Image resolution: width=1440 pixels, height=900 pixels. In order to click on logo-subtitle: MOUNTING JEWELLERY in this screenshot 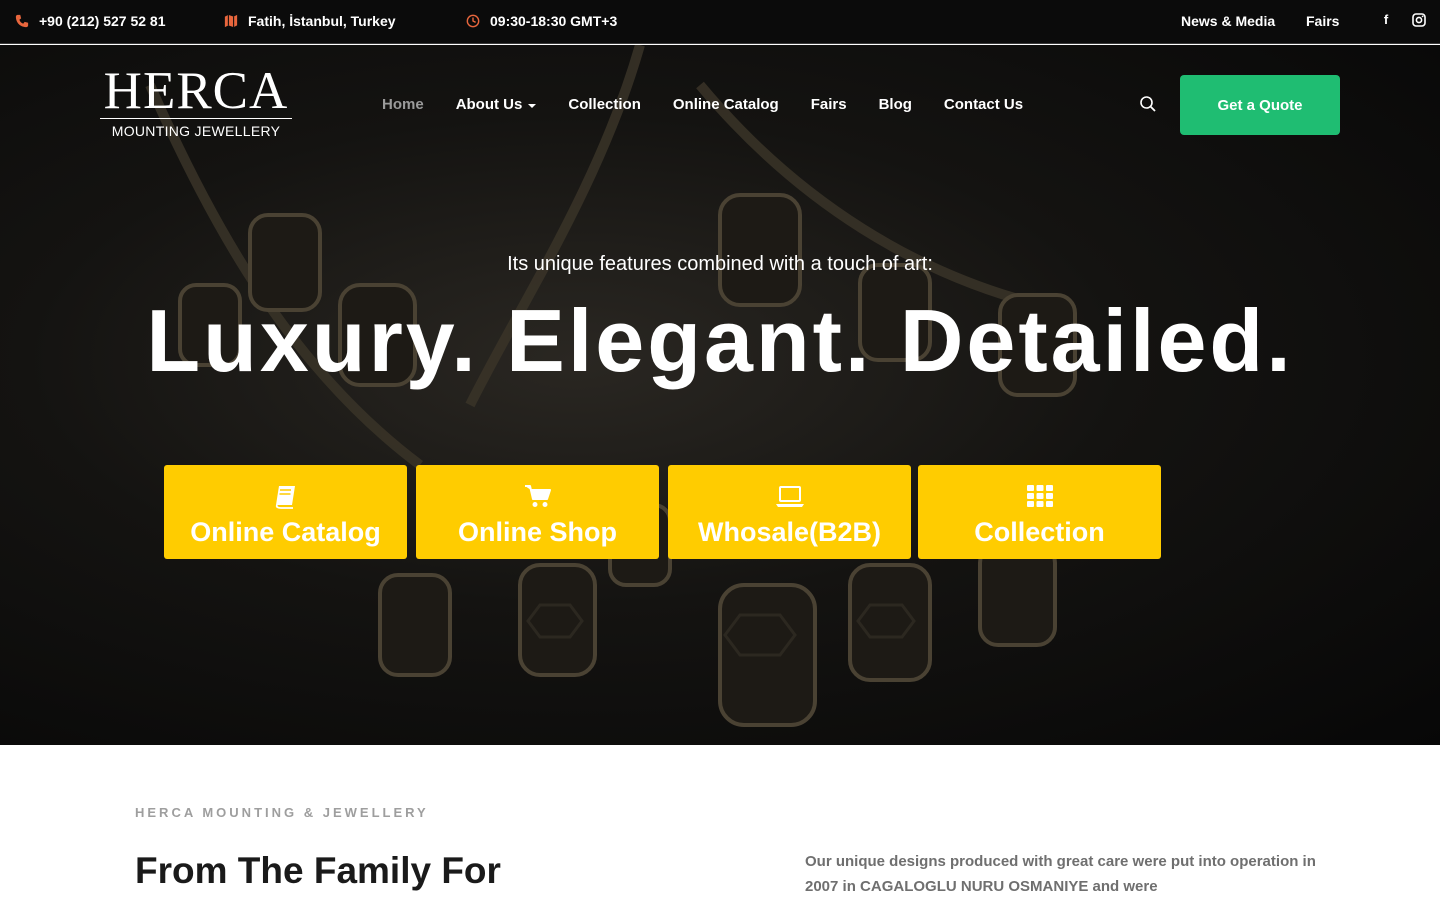, I will do `click(196, 131)`.